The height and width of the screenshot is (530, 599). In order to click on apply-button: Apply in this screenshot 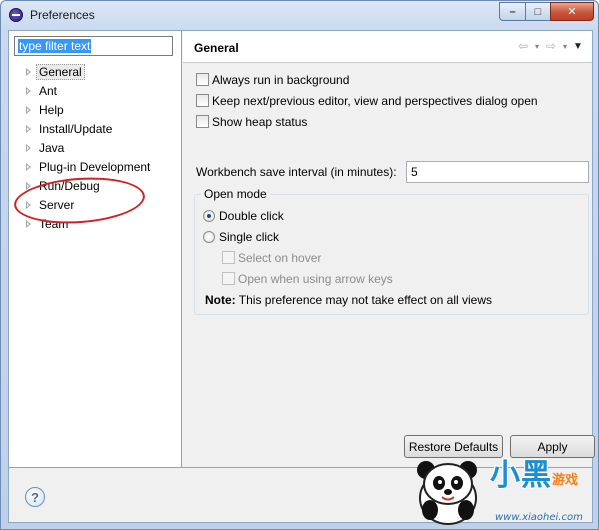, I will do `click(552, 446)`.